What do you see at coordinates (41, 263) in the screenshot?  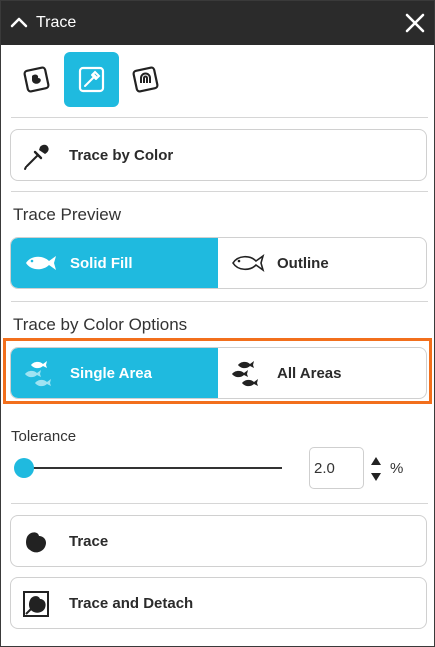 I see `fish-solid-icon` at bounding box center [41, 263].